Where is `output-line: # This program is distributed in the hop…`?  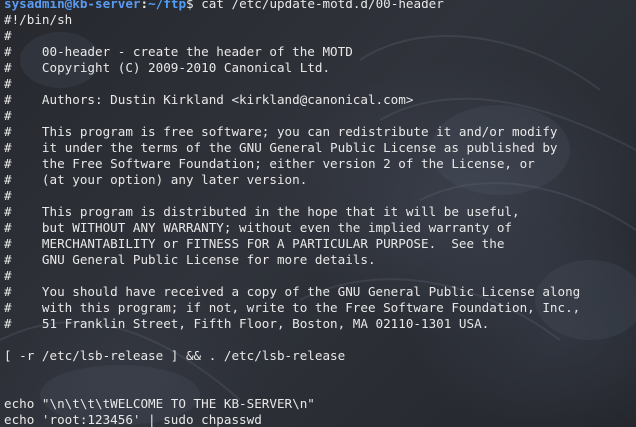
output-line: # This program is distributed in the hop… is located at coordinates (262, 211).